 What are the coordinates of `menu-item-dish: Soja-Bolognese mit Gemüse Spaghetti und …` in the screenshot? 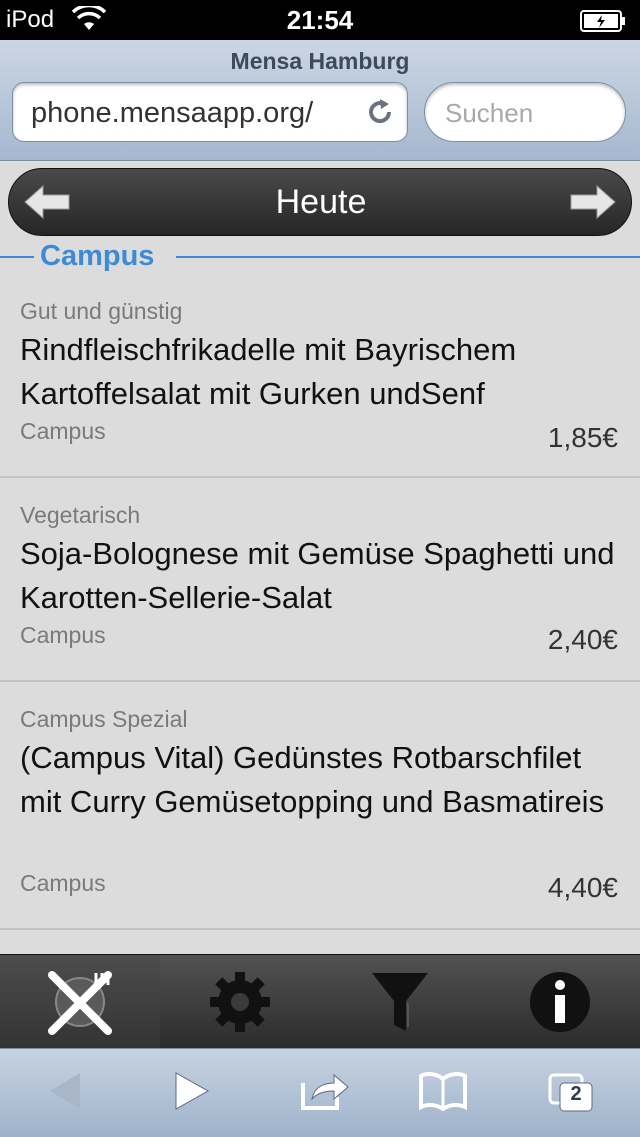 It's located at (317, 575).